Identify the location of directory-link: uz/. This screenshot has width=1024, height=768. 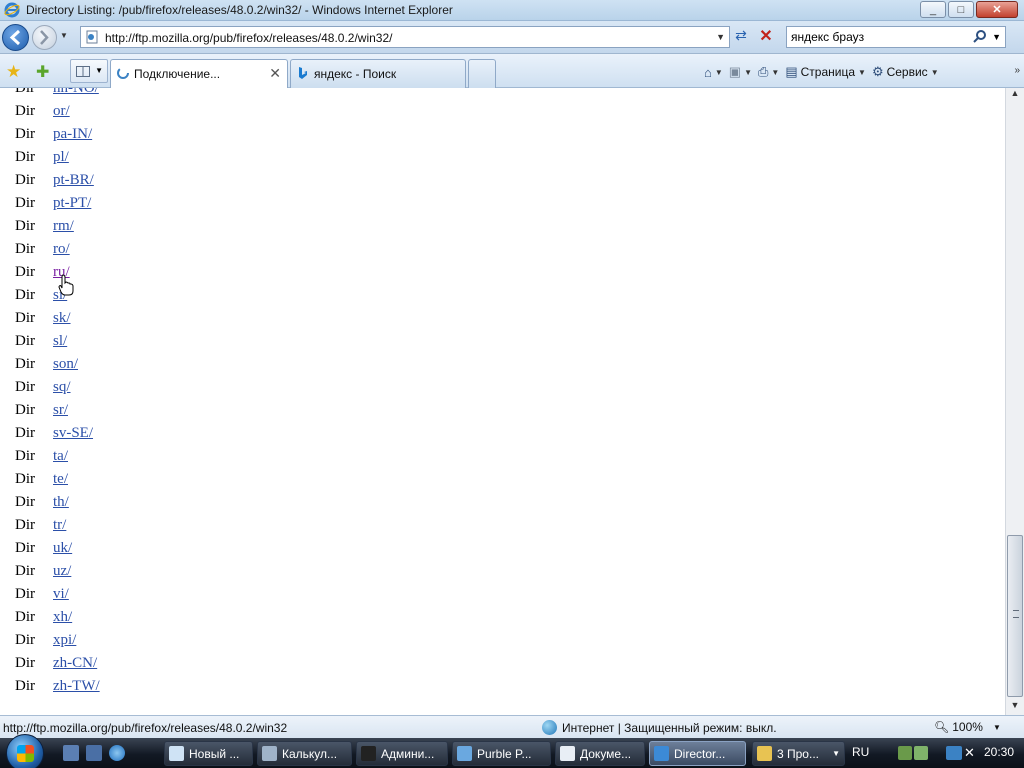
(62, 571).